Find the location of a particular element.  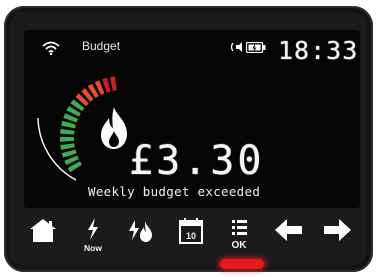

calendar-button: 10 is located at coordinates (191, 235).